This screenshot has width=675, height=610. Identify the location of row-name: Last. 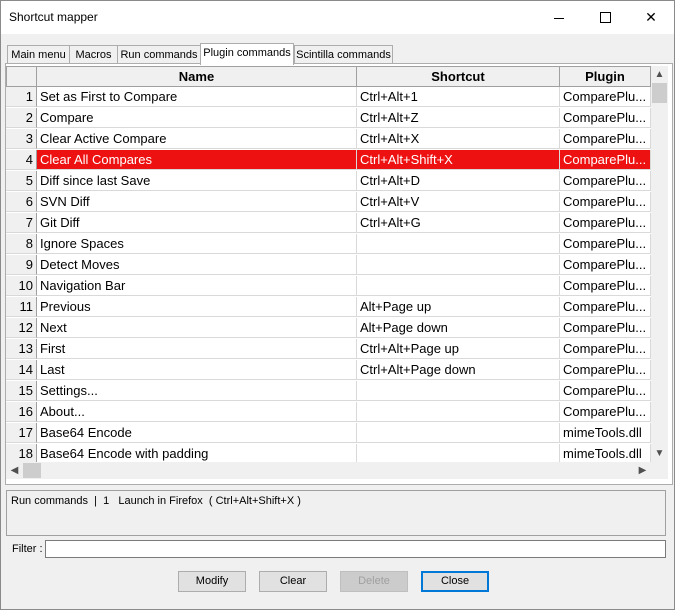
(197, 370).